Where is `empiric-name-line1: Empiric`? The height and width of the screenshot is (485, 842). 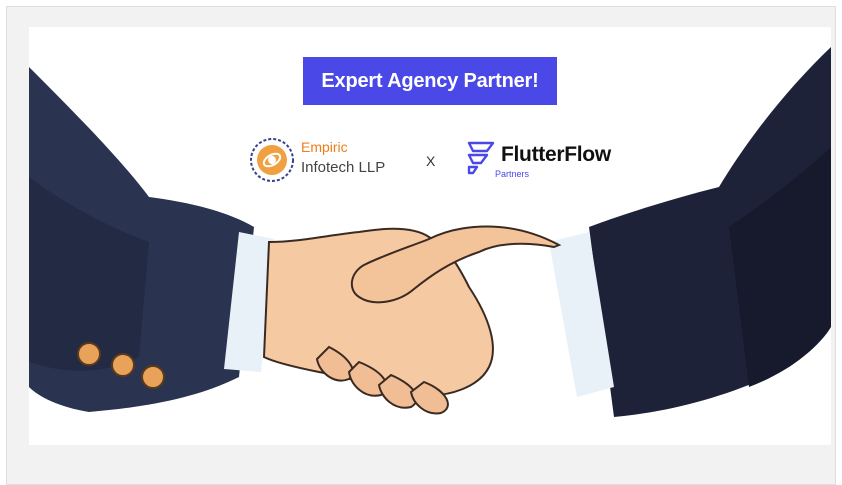 empiric-name-line1: Empiric is located at coordinates (324, 147).